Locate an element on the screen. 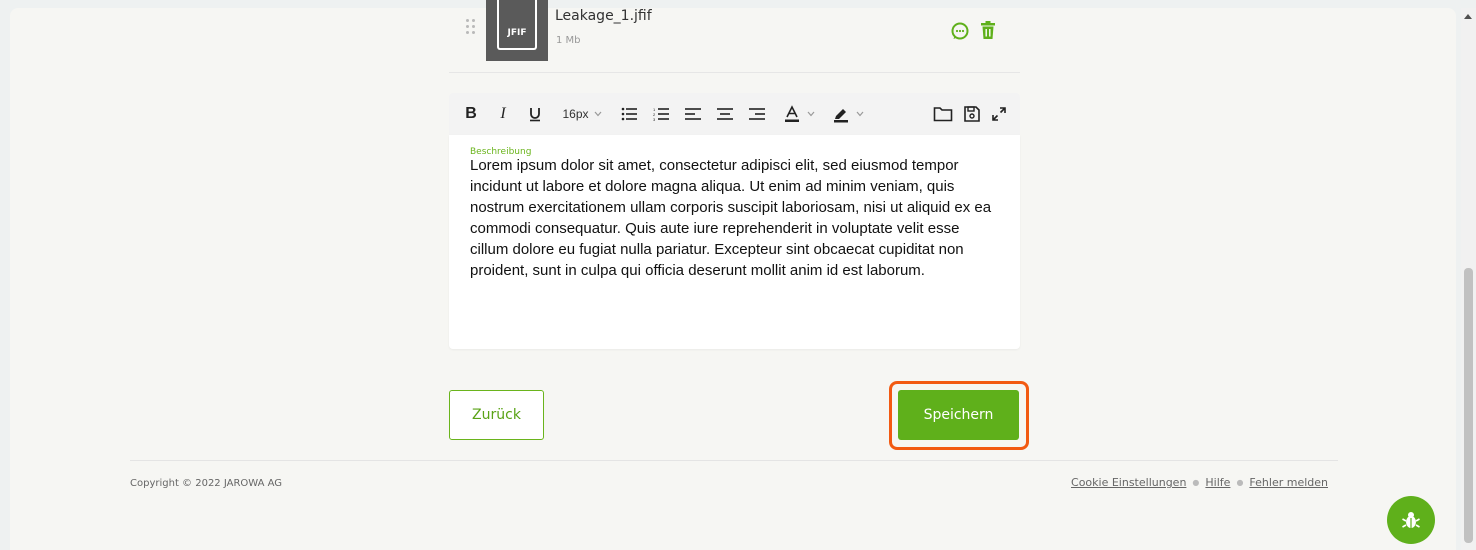  bug-icon is located at coordinates (1411, 520).